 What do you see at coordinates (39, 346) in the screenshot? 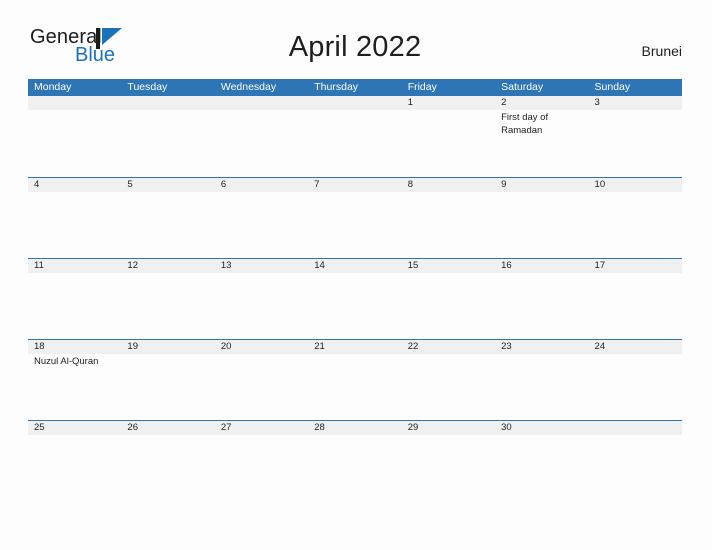
I see `day-number: 18` at bounding box center [39, 346].